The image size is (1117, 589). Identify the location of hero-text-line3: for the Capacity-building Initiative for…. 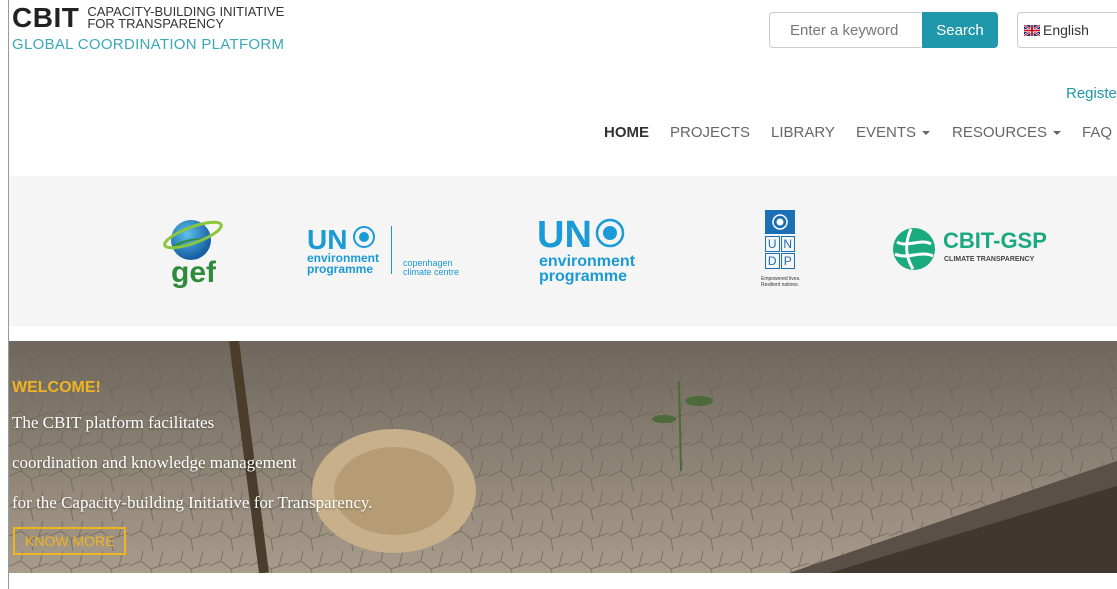
(192, 502).